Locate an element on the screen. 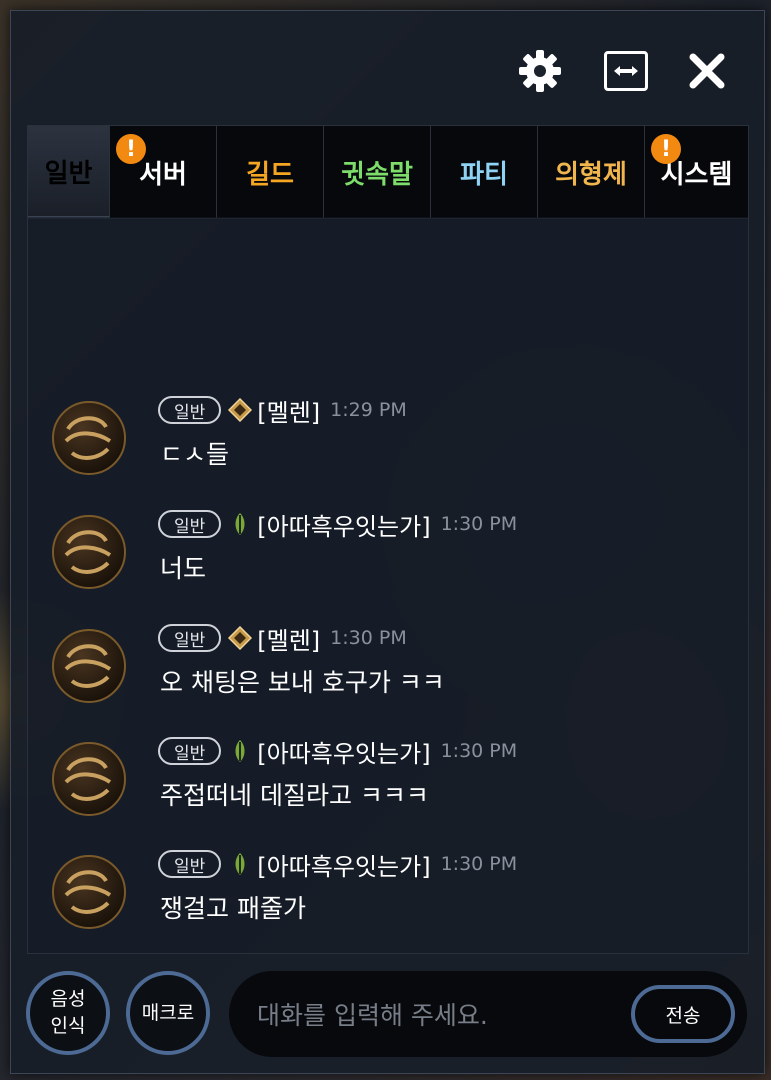 This screenshot has width=771, height=1080. message-text: 주접떠네 데질라고 ㅋㅋㅋ is located at coordinates (294, 795).